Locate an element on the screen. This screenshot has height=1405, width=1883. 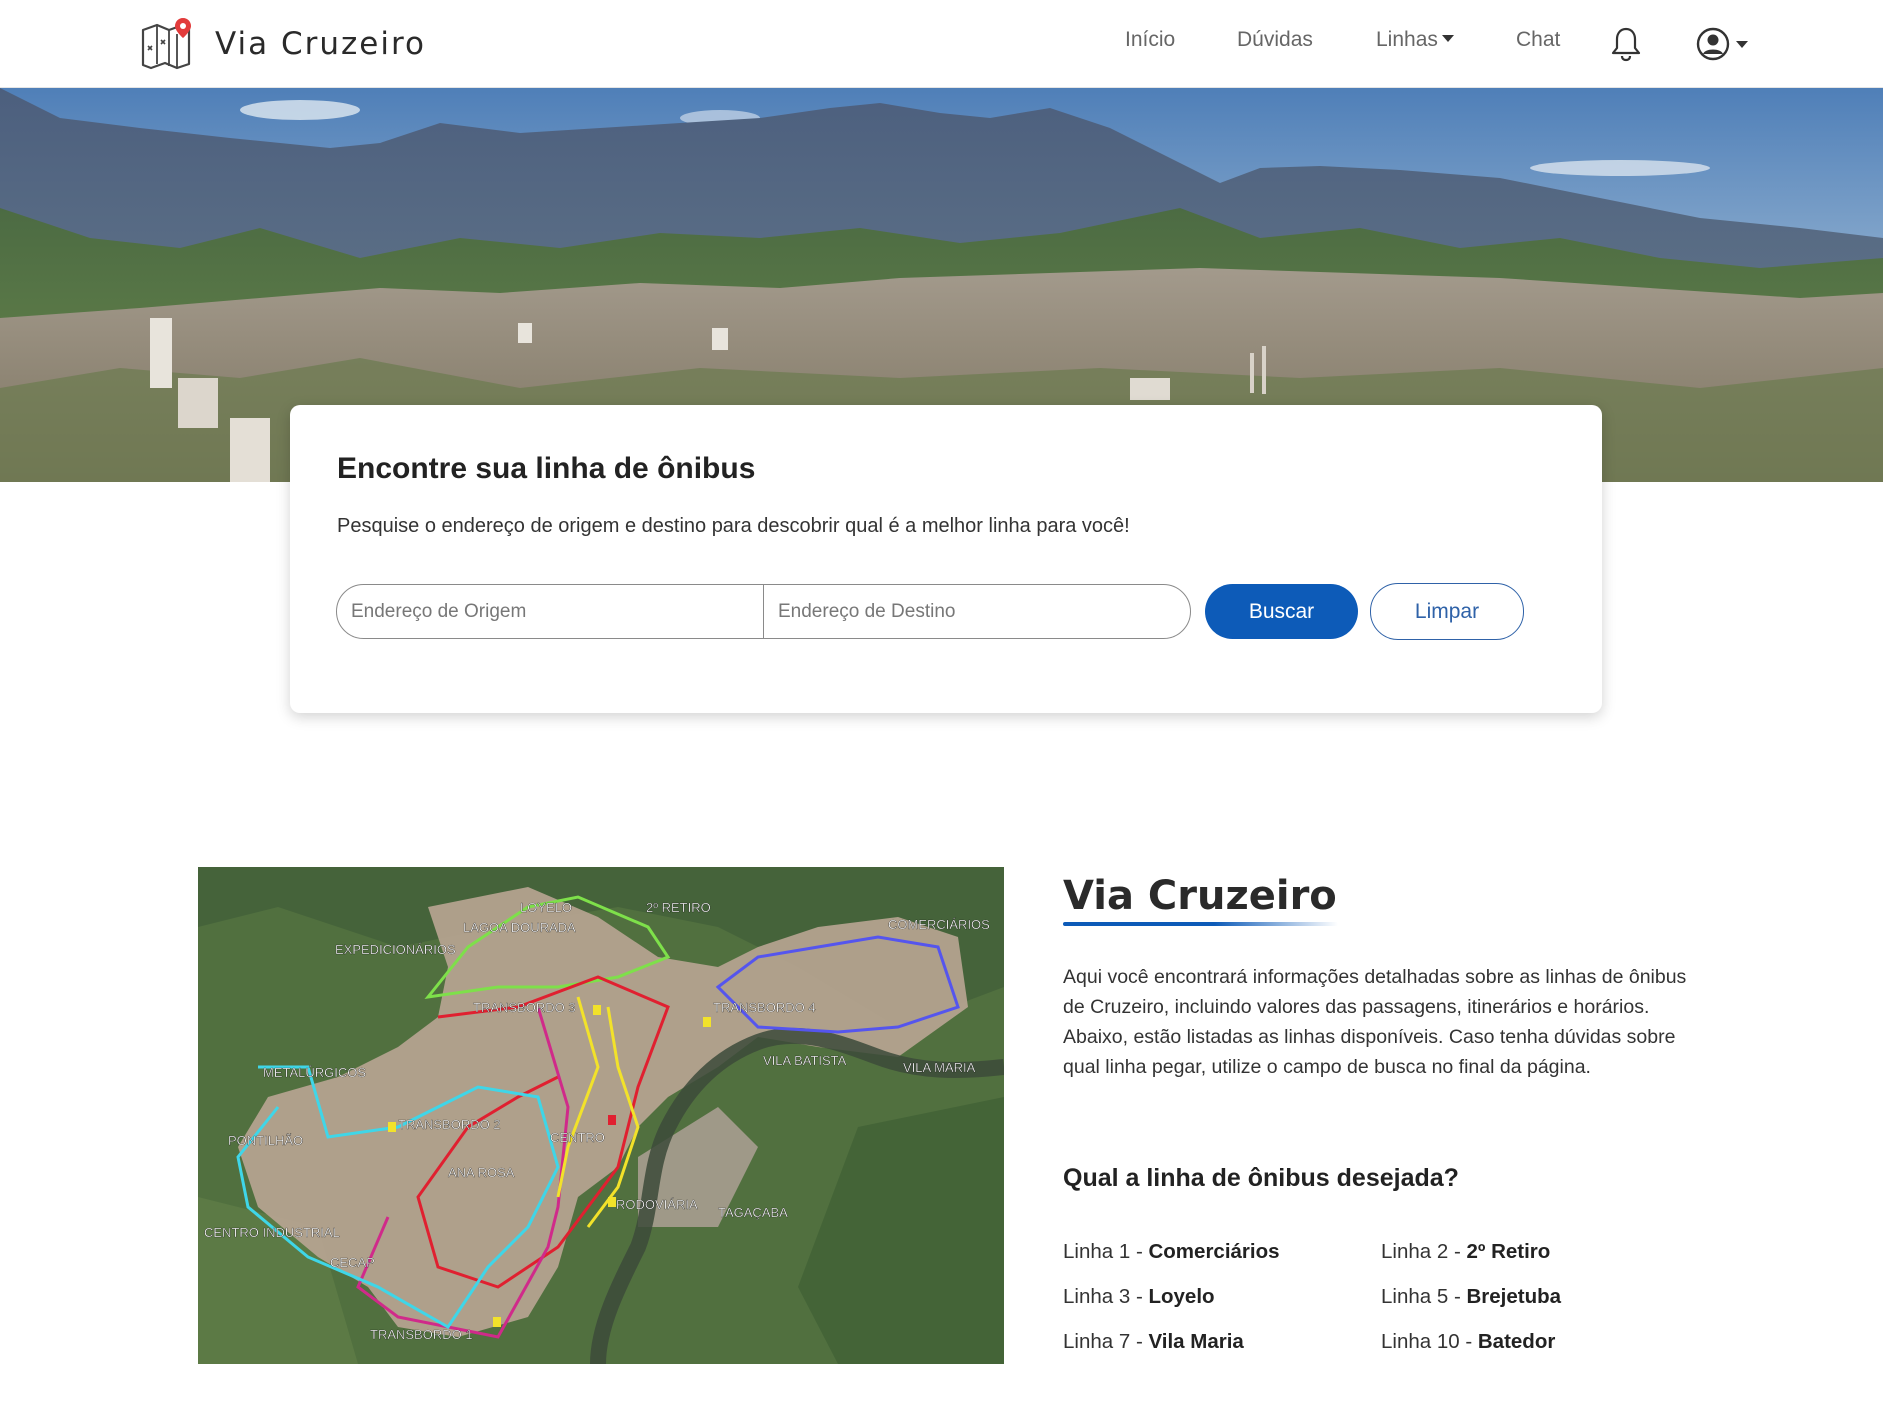
line-link-5: Linha 5 - Brejetuba is located at coordinates (1471, 1297).